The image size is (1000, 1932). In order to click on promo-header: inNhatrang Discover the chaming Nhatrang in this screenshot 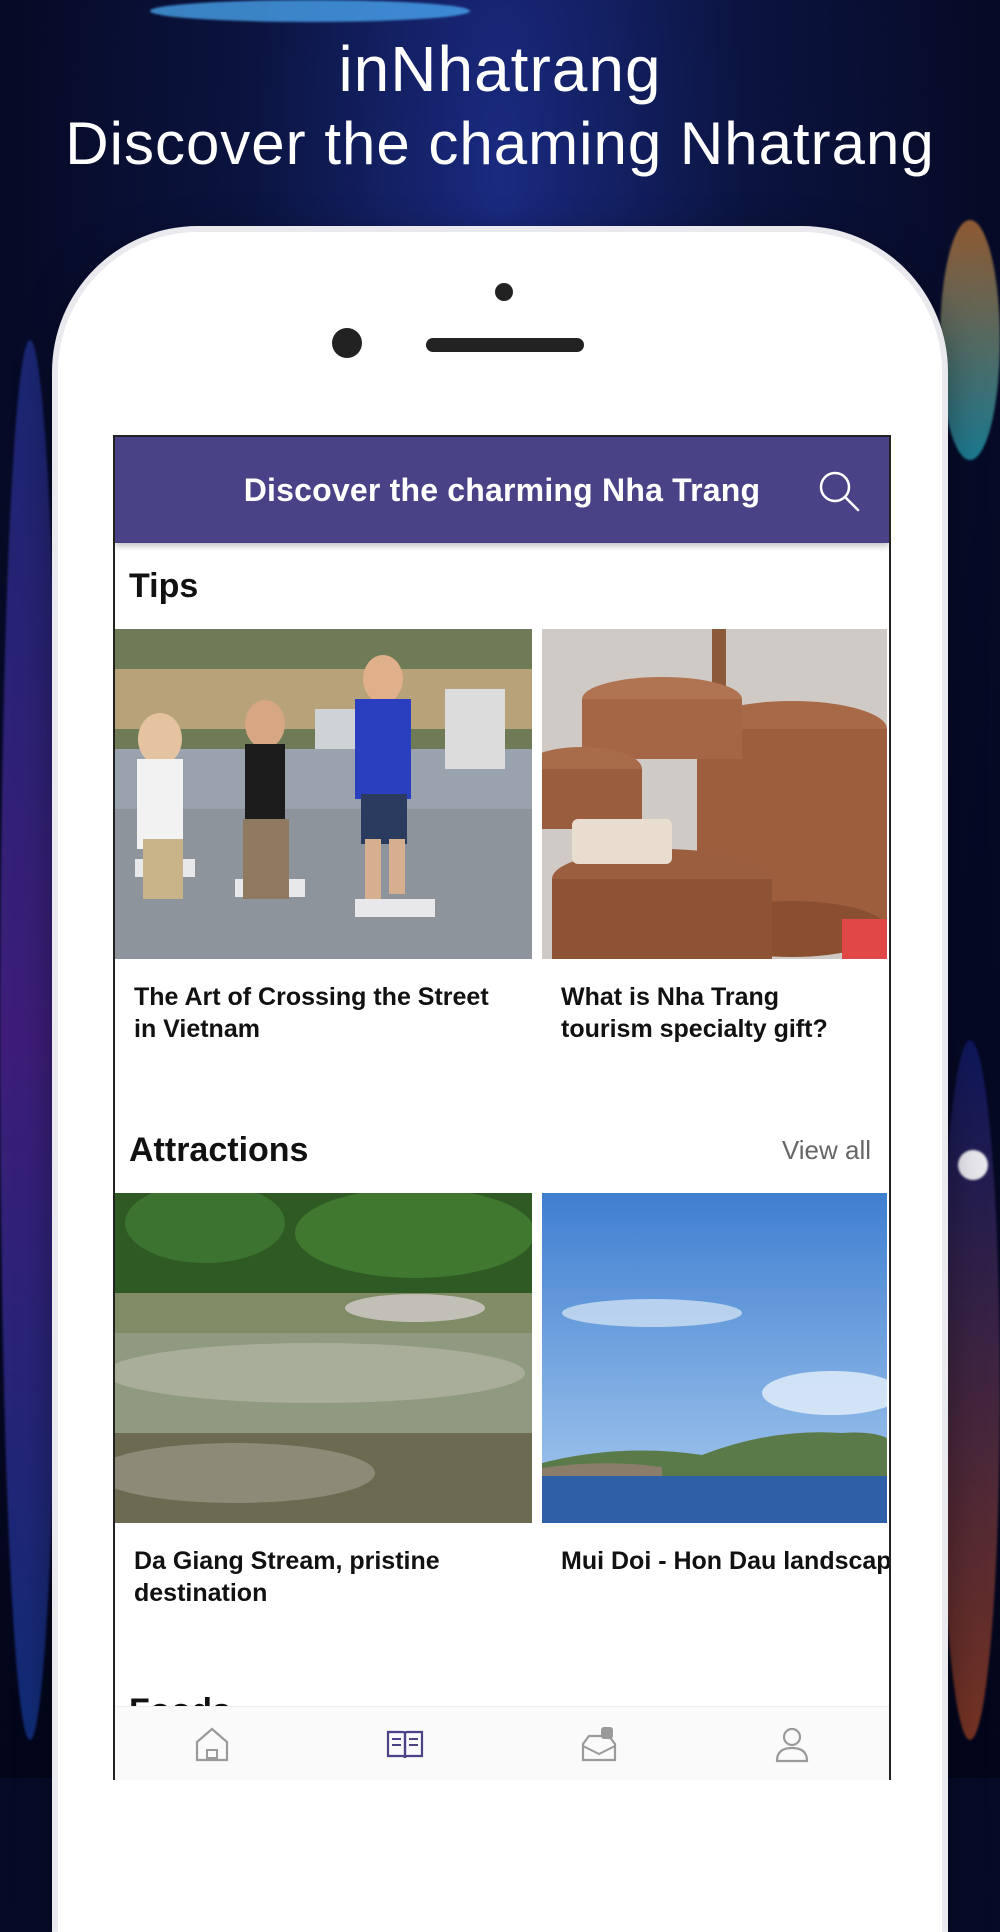, I will do `click(500, 105)`.